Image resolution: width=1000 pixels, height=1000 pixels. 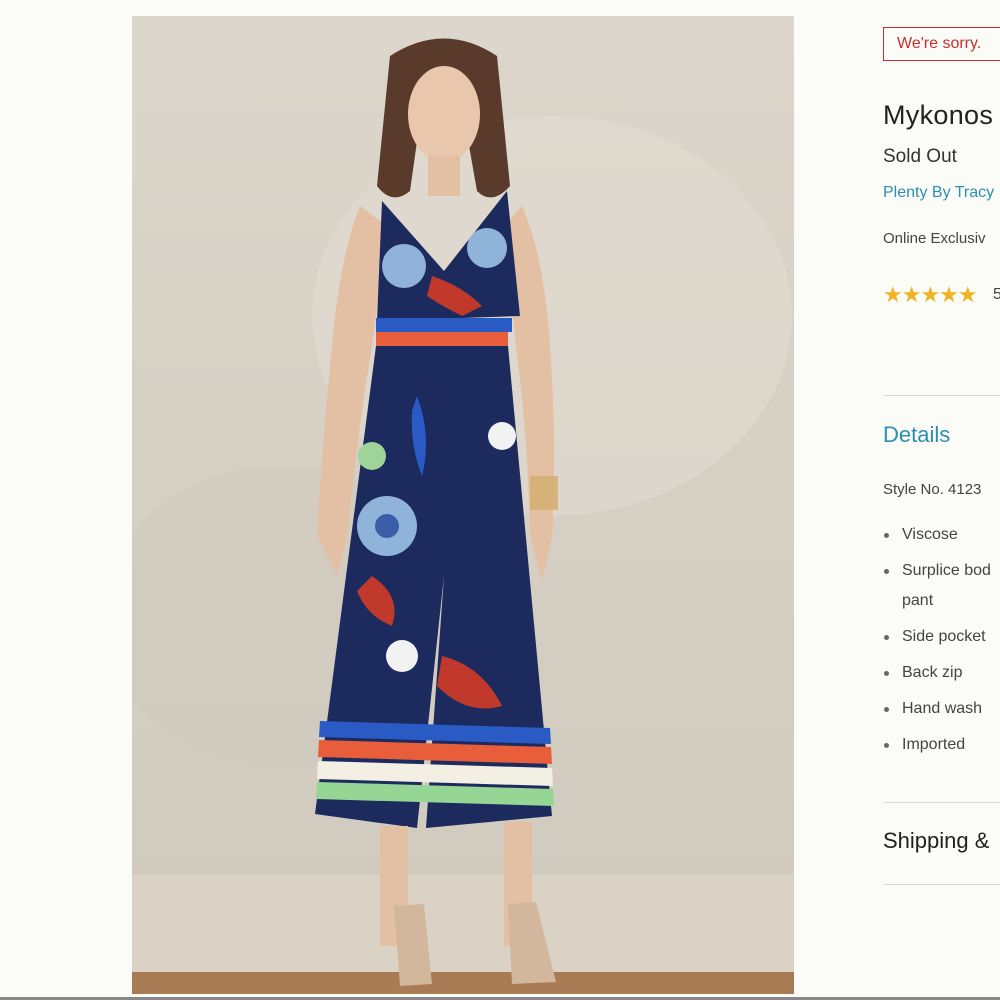 I want to click on rating-stars-icon: ★★★★★, so click(x=930, y=295).